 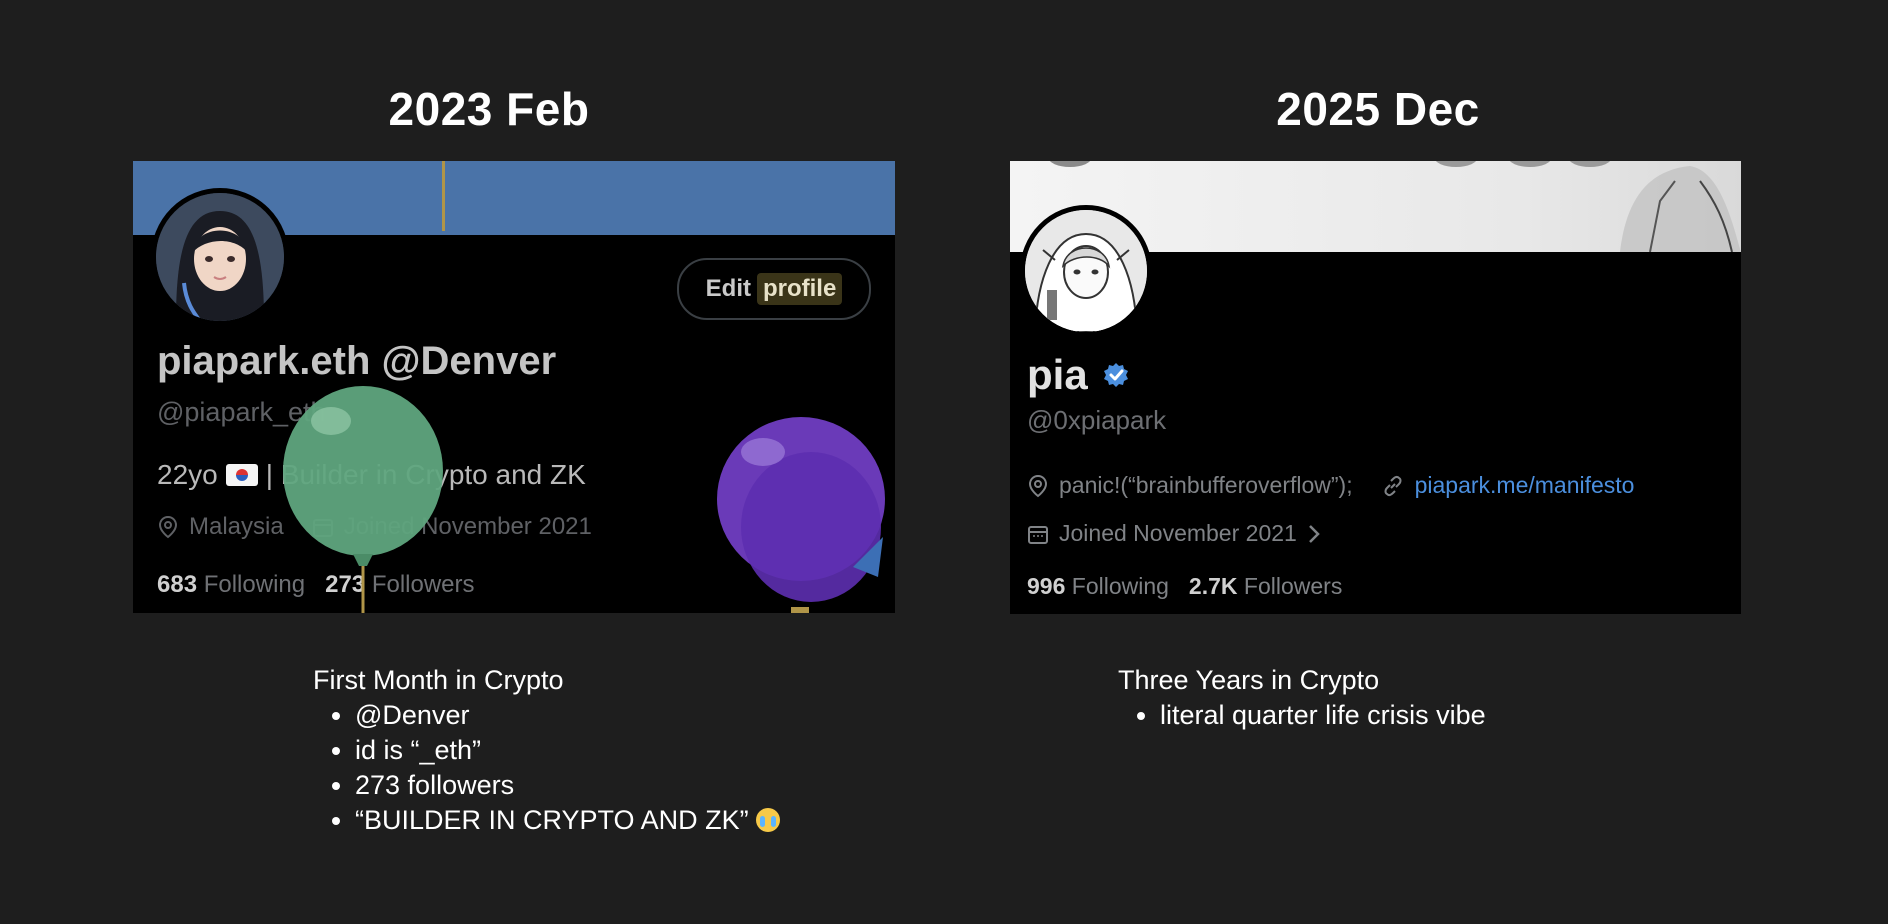 I want to click on verified-badge-icon, so click(x=1115, y=375).